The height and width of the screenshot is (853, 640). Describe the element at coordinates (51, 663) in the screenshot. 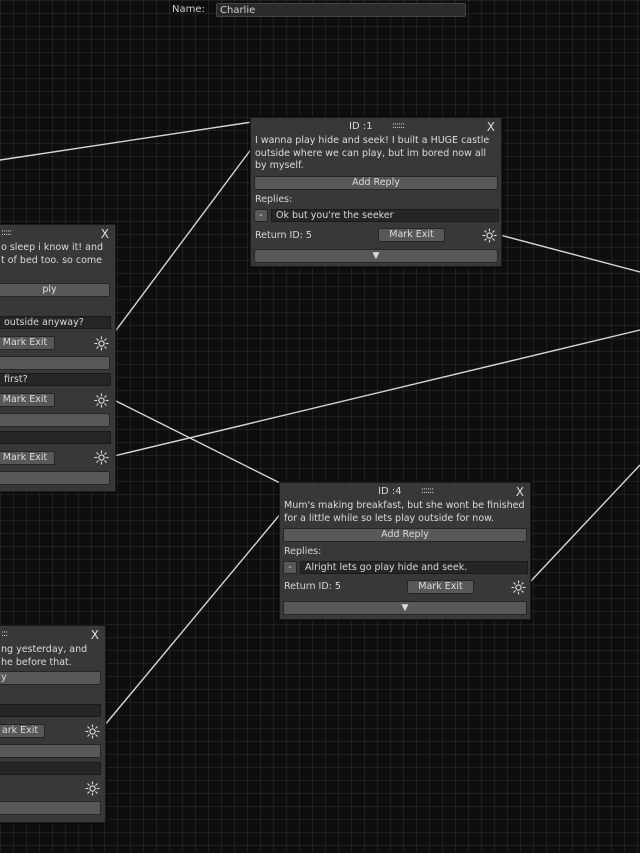

I see `node-text-line: he before that.` at that location.